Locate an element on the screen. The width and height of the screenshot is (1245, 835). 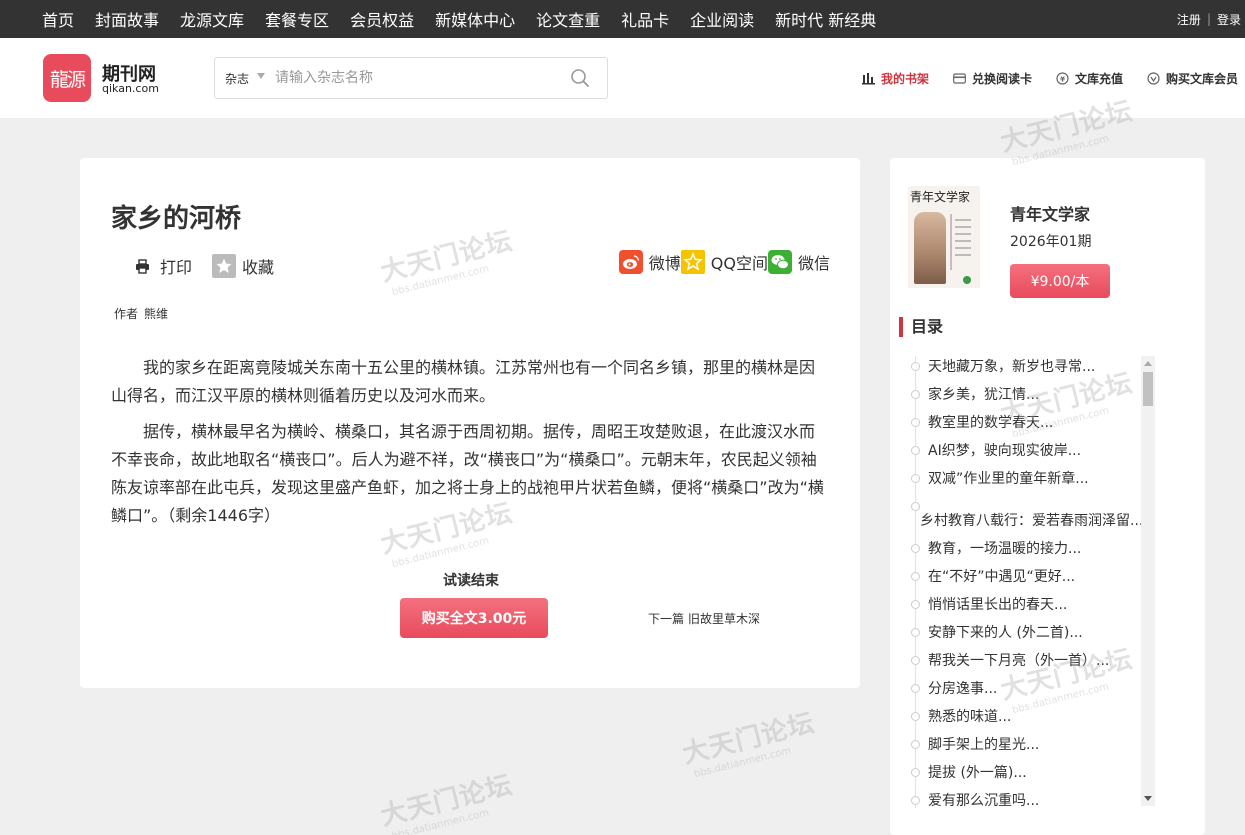
favorite-button: 收藏 is located at coordinates (243, 266).